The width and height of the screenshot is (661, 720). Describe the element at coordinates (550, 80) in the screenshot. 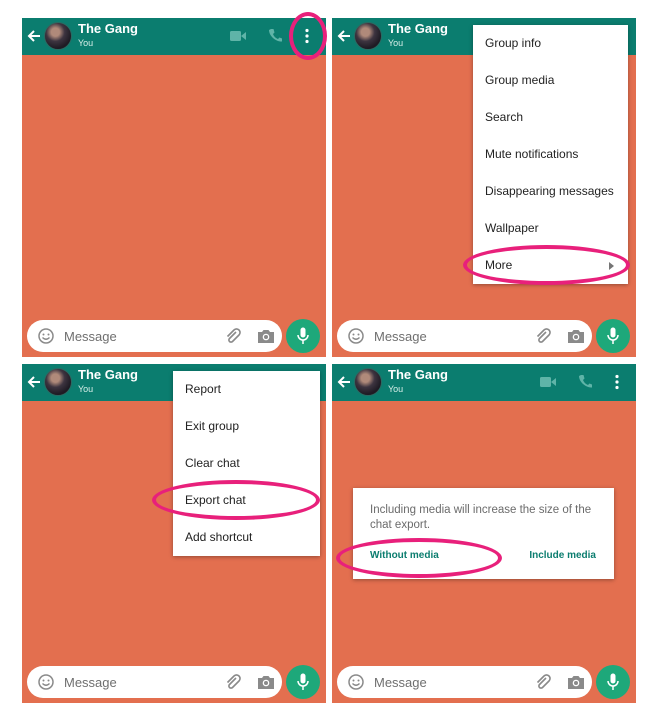

I see `menu-item-group-media: Group media` at that location.